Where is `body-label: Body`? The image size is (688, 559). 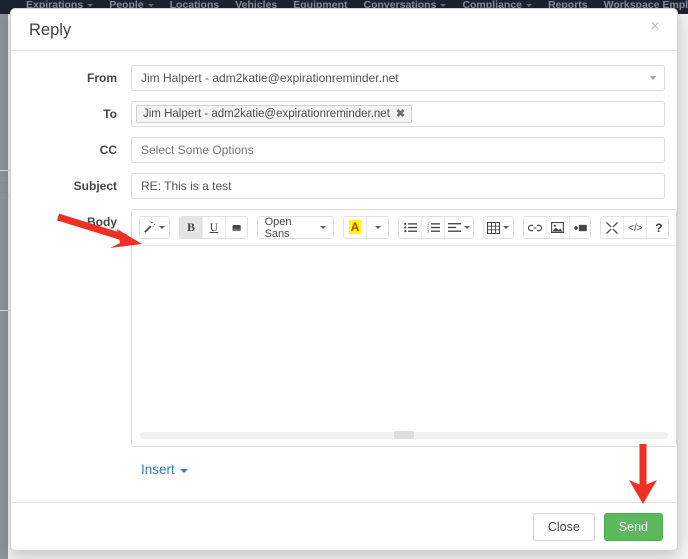
body-label: Body is located at coordinates (102, 222).